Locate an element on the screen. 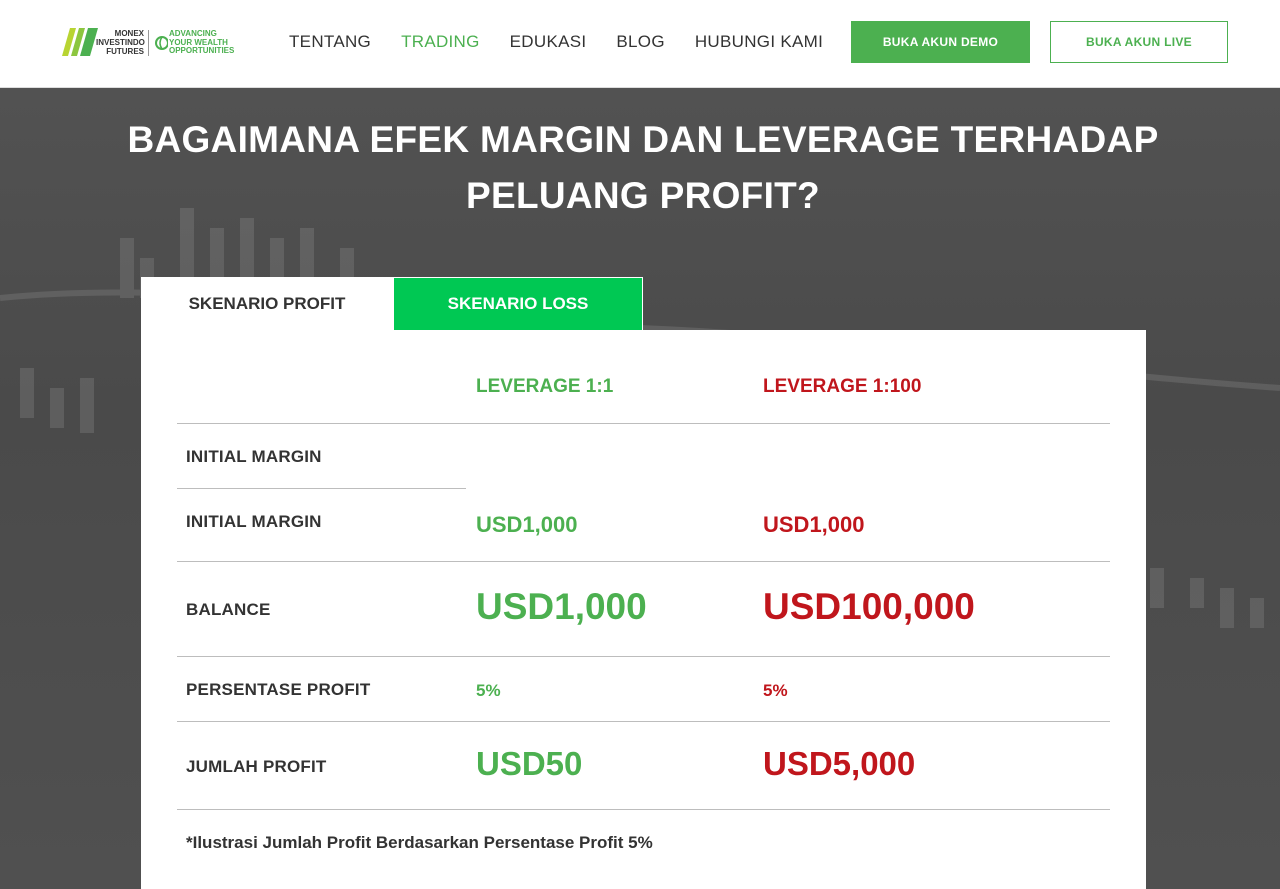 The width and height of the screenshot is (1280, 889). logo-tag-3: OPPORTUNITIES is located at coordinates (202, 50).